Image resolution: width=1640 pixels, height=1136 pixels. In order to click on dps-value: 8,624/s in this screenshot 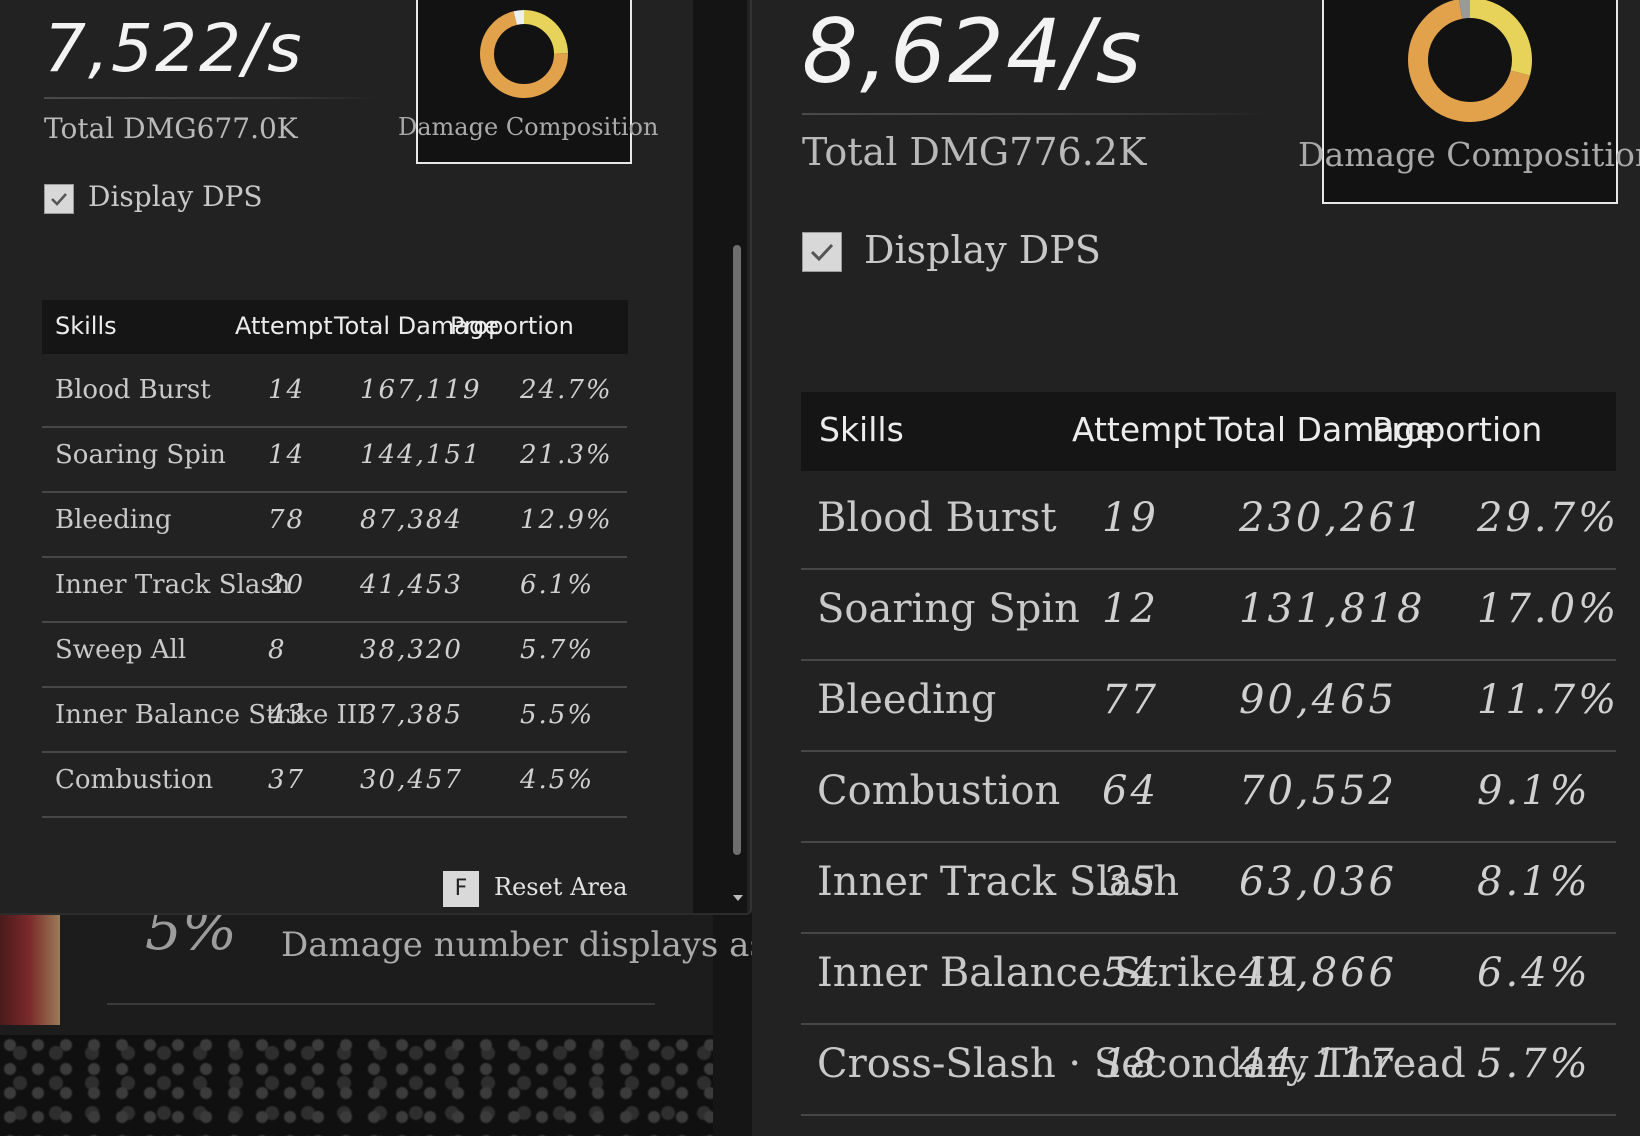, I will do `click(973, 51)`.